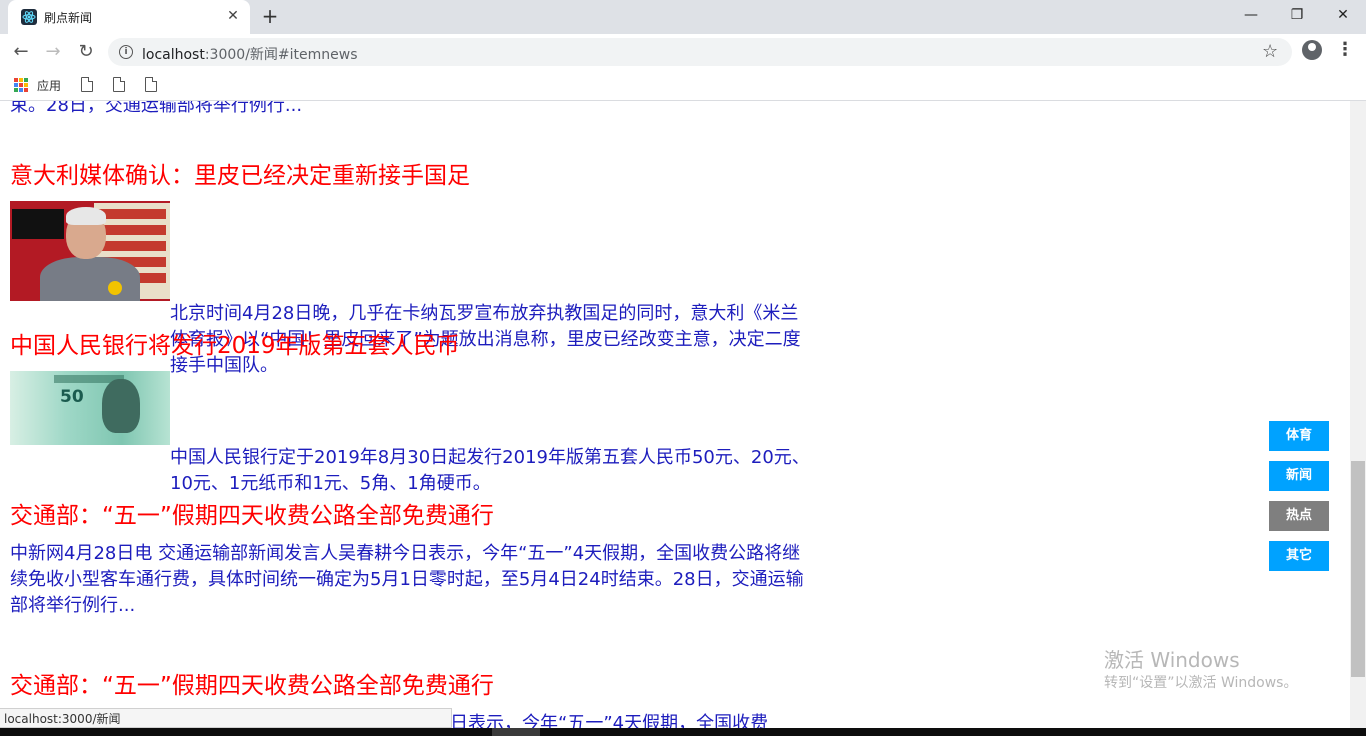 The image size is (1366, 736). I want to click on activation-watermark: 激活 Windows 转到“设置”以激活 Windows。, so click(1200, 670).